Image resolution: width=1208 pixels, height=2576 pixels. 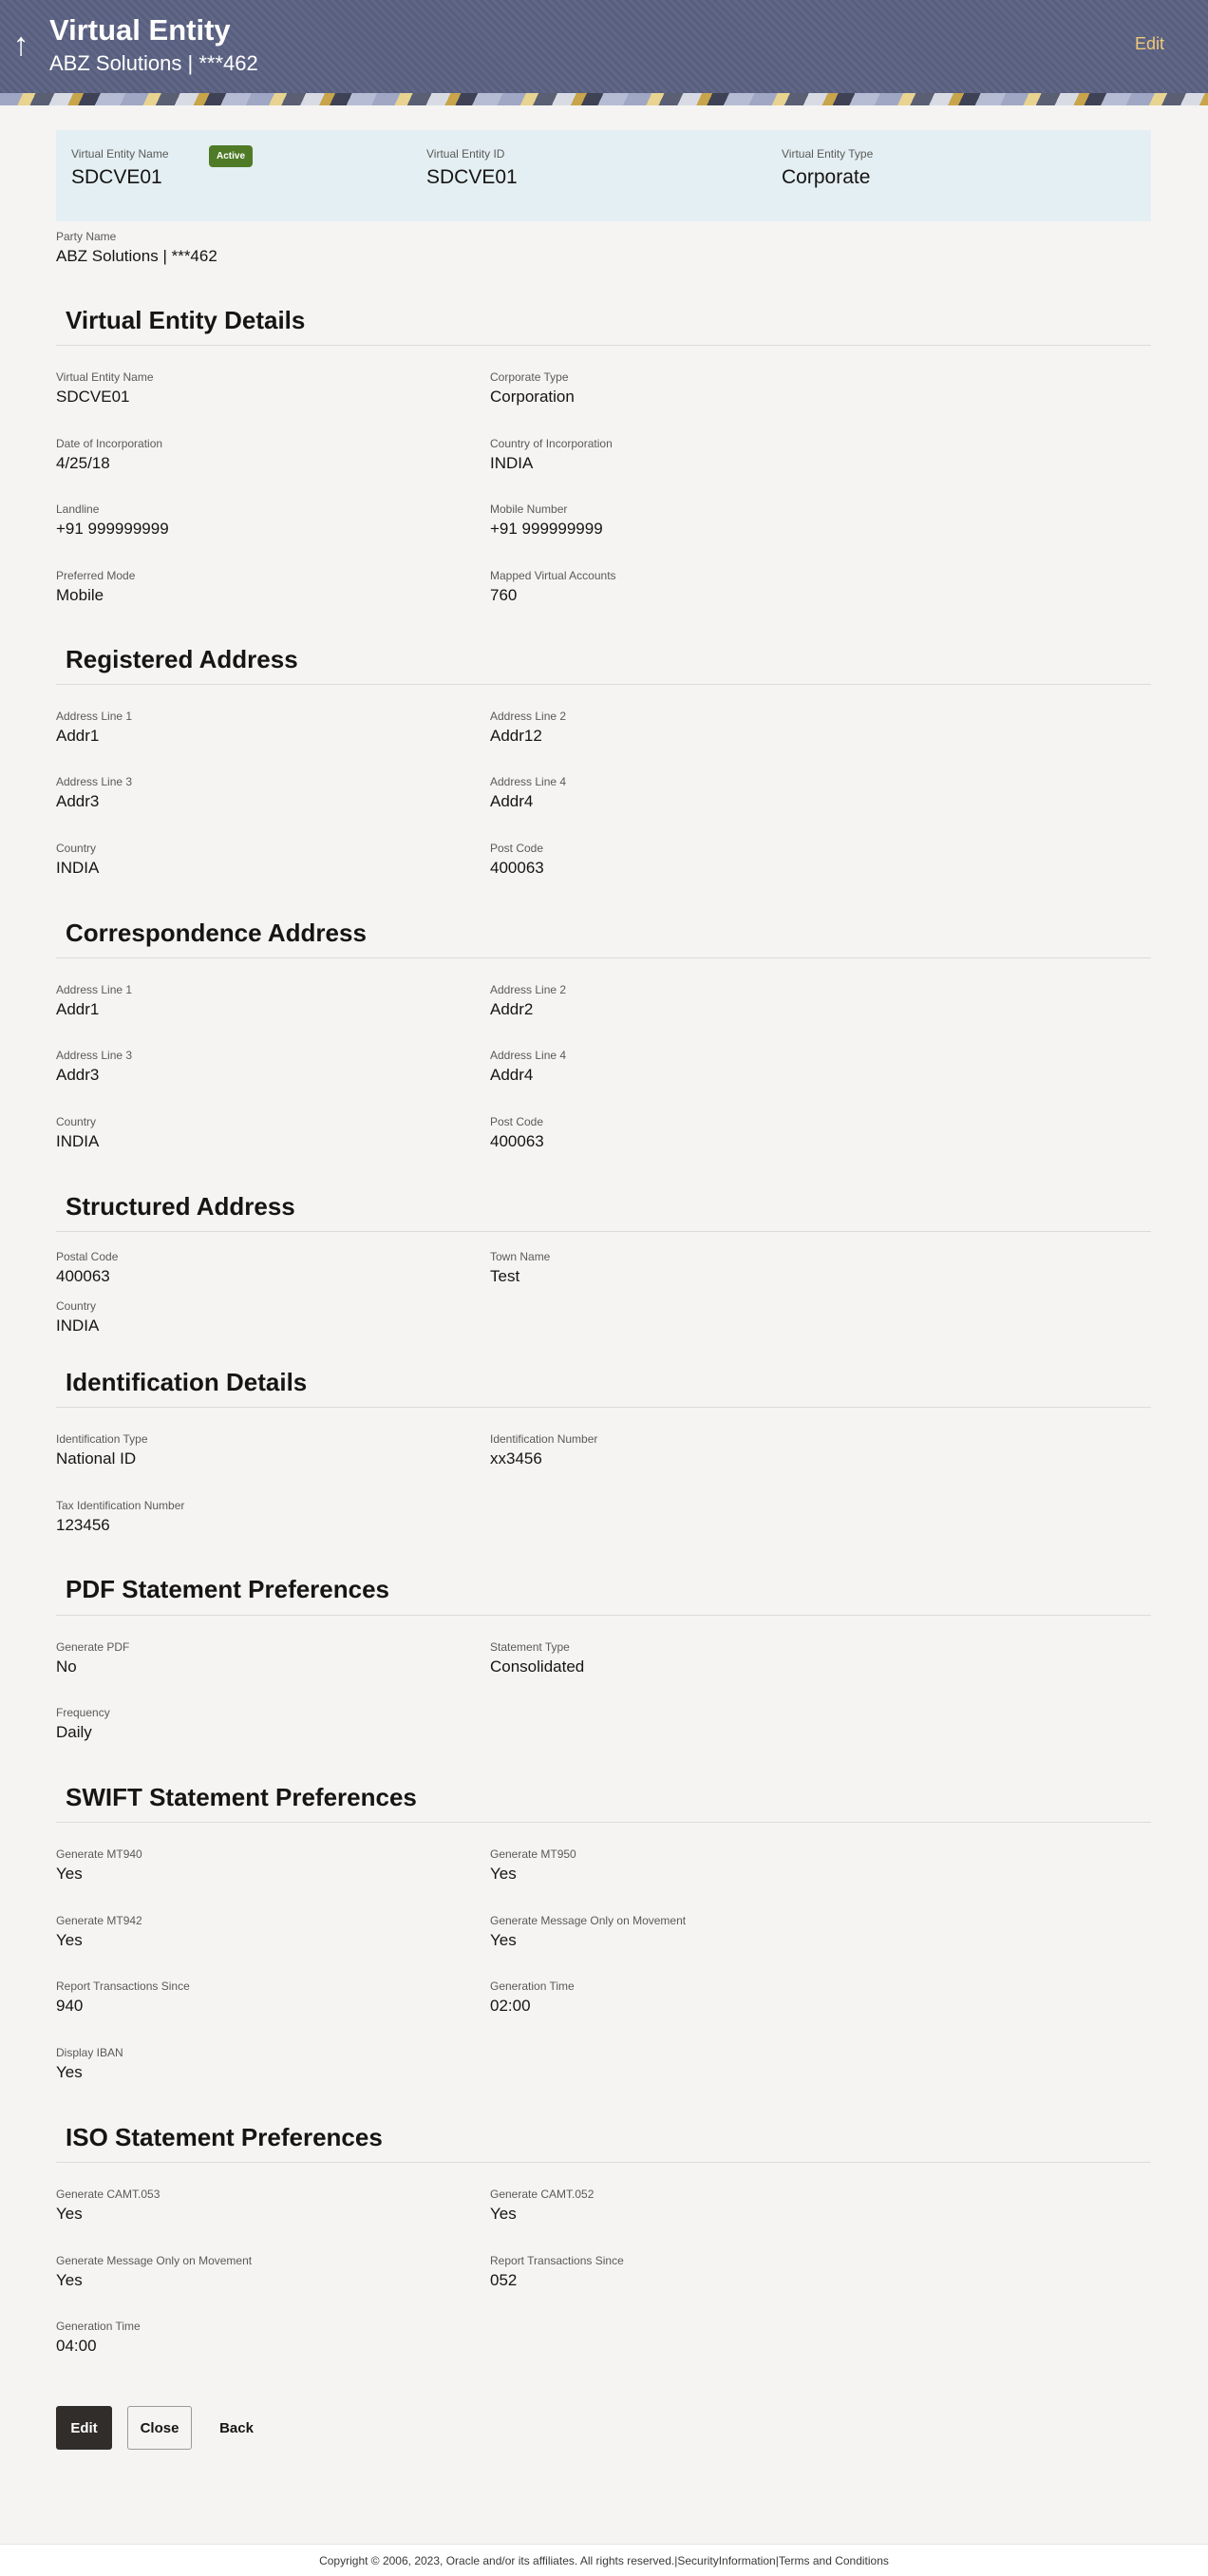 I want to click on summary-id-label: Virtual Entity ID, so click(x=466, y=154).